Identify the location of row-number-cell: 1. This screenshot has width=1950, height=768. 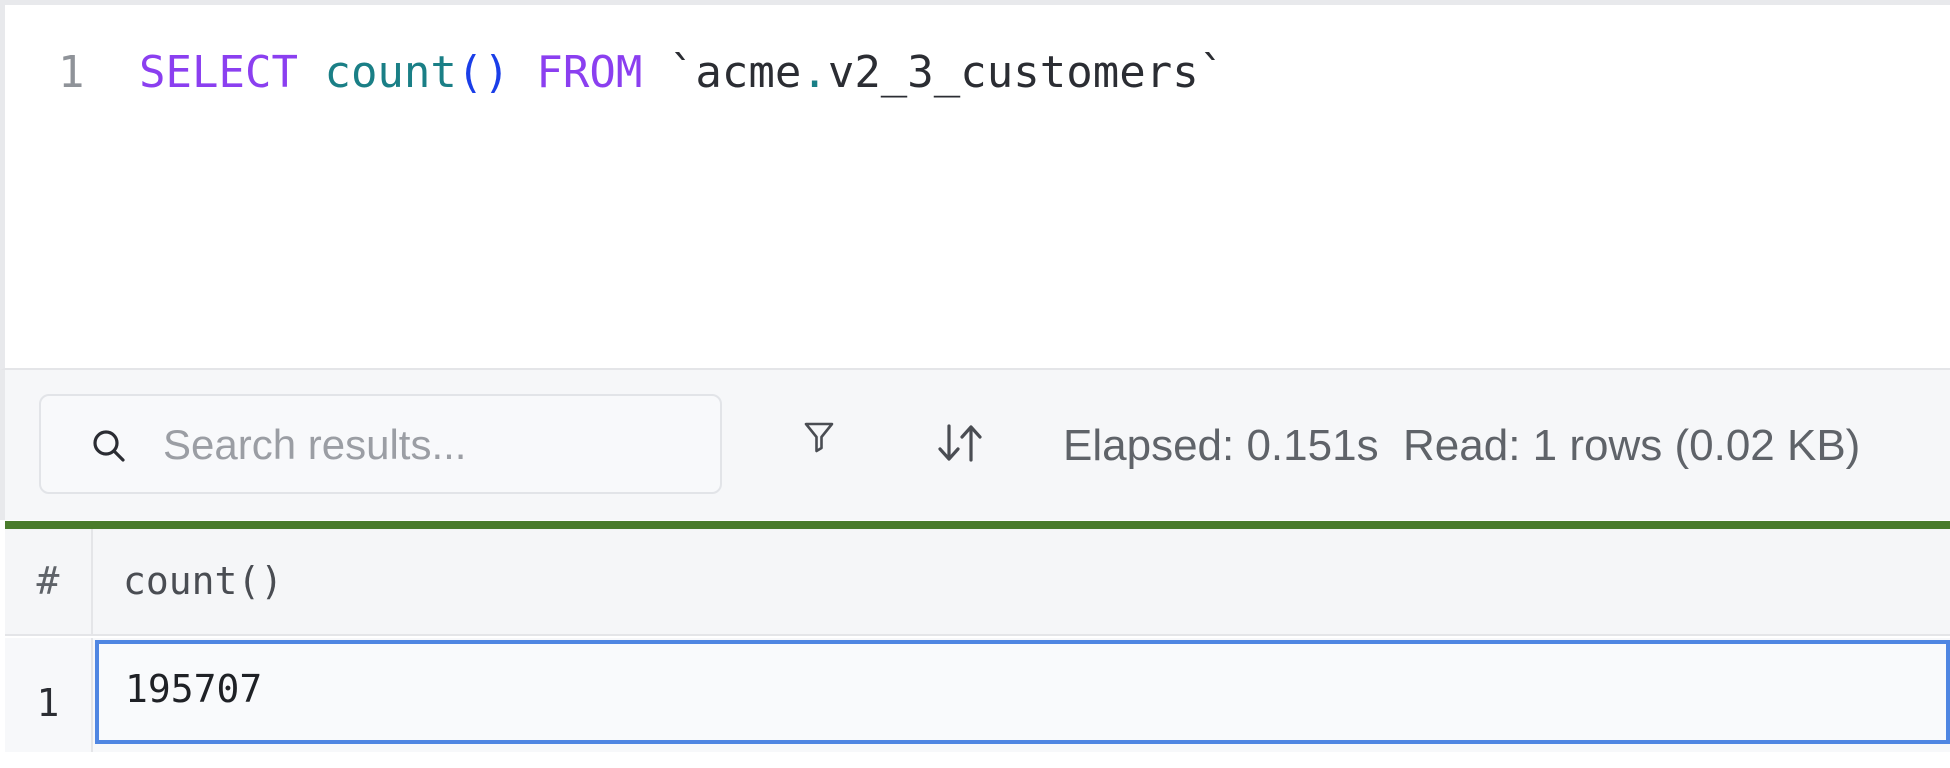
(49, 695).